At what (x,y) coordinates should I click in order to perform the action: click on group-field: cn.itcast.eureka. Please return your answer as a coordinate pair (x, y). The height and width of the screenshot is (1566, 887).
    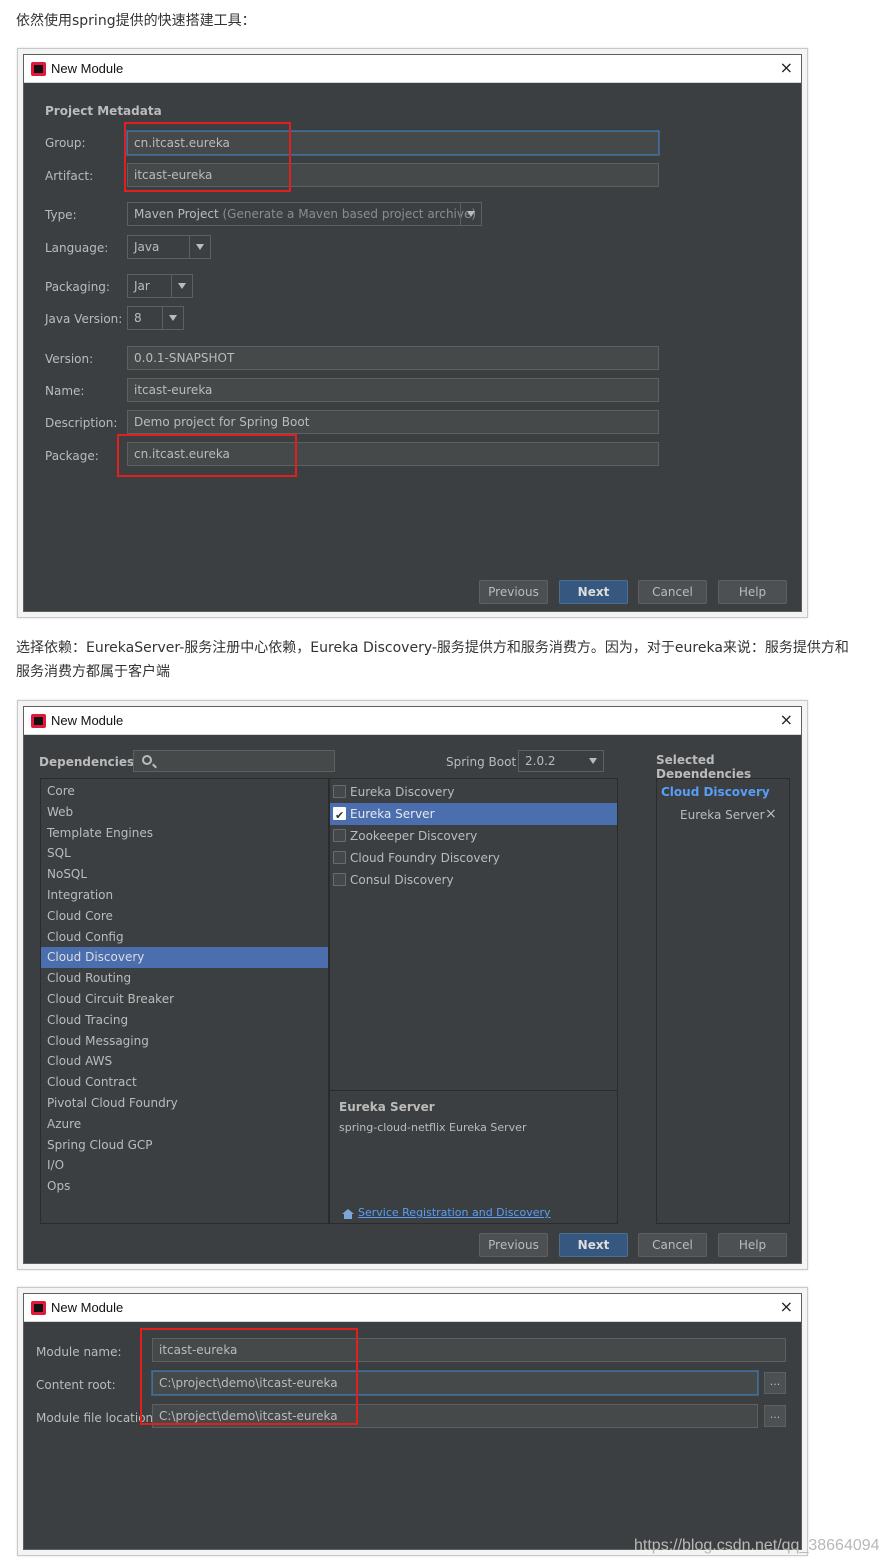
    Looking at the image, I should click on (393, 143).